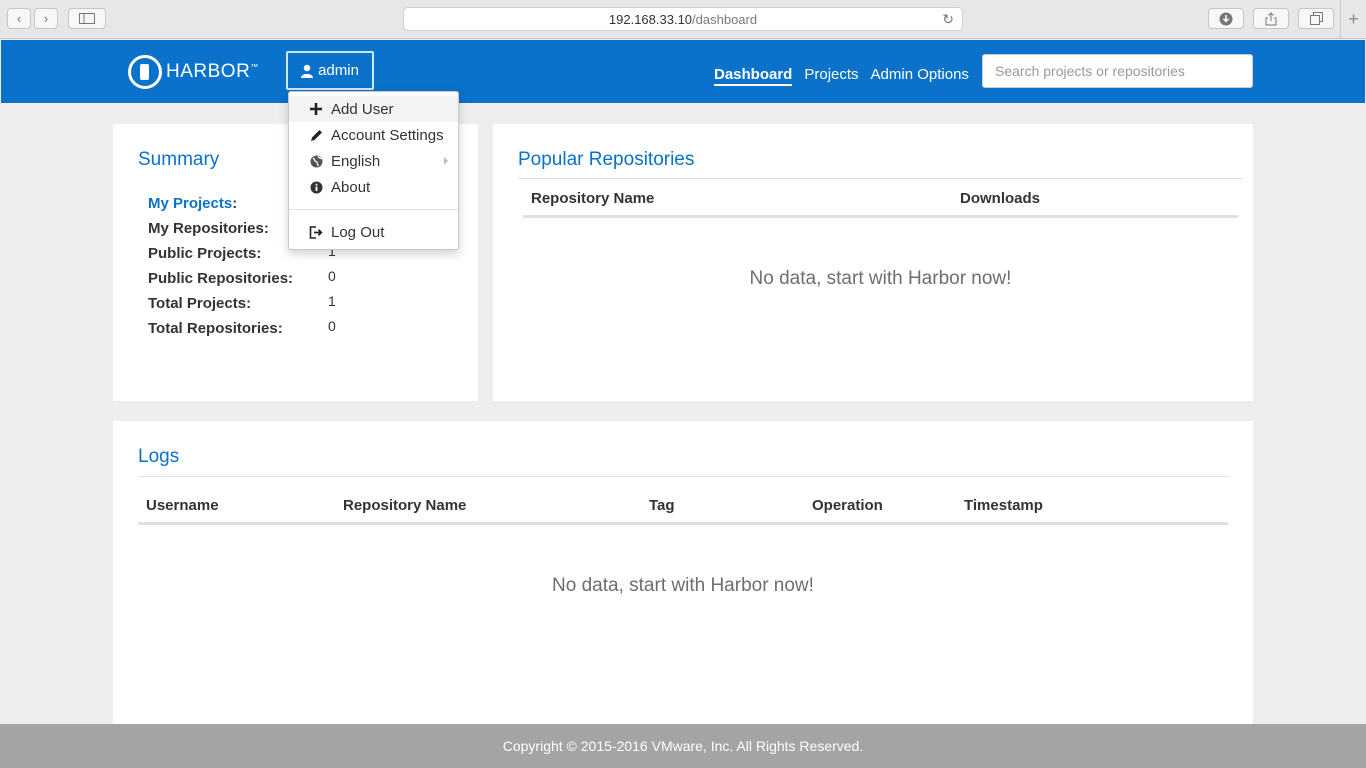 This screenshot has width=1366, height=768. Describe the element at coordinates (1000, 198) in the screenshot. I see `column-header-downloads: Downloads` at that location.